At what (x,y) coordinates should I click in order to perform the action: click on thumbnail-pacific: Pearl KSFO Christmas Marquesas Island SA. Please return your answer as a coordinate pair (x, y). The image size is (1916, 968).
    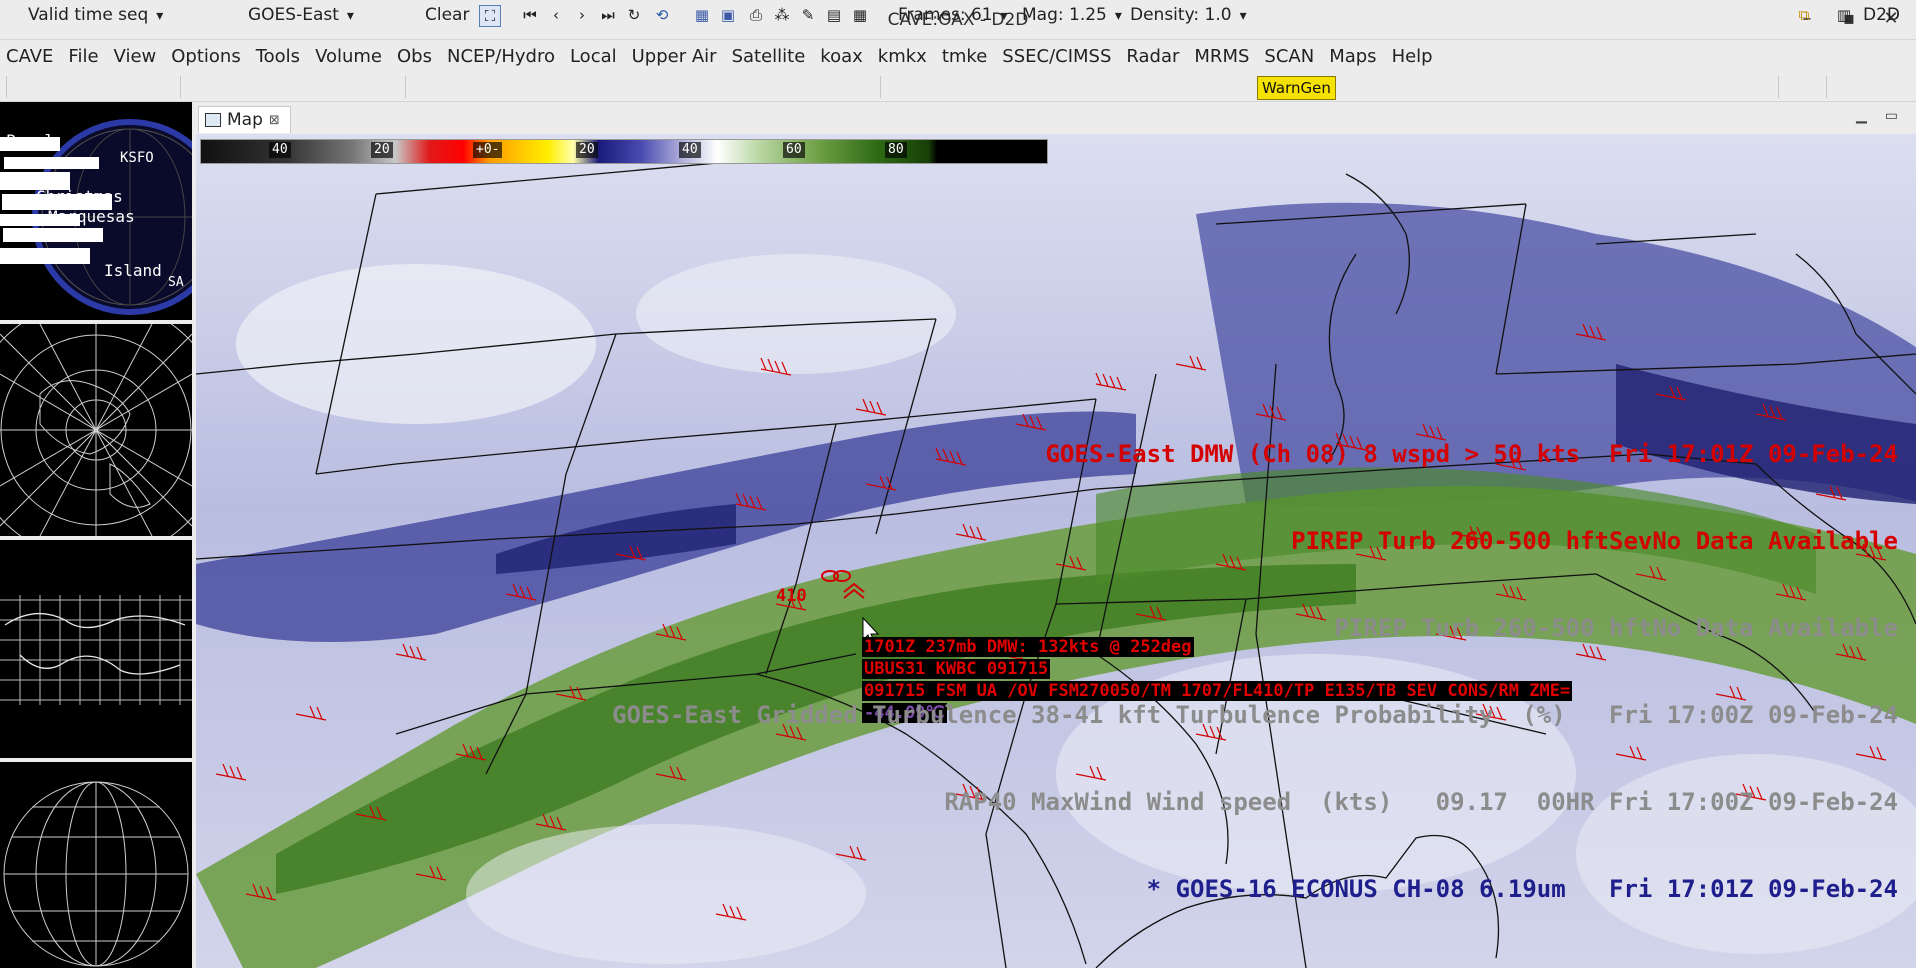
    Looking at the image, I should click on (96, 211).